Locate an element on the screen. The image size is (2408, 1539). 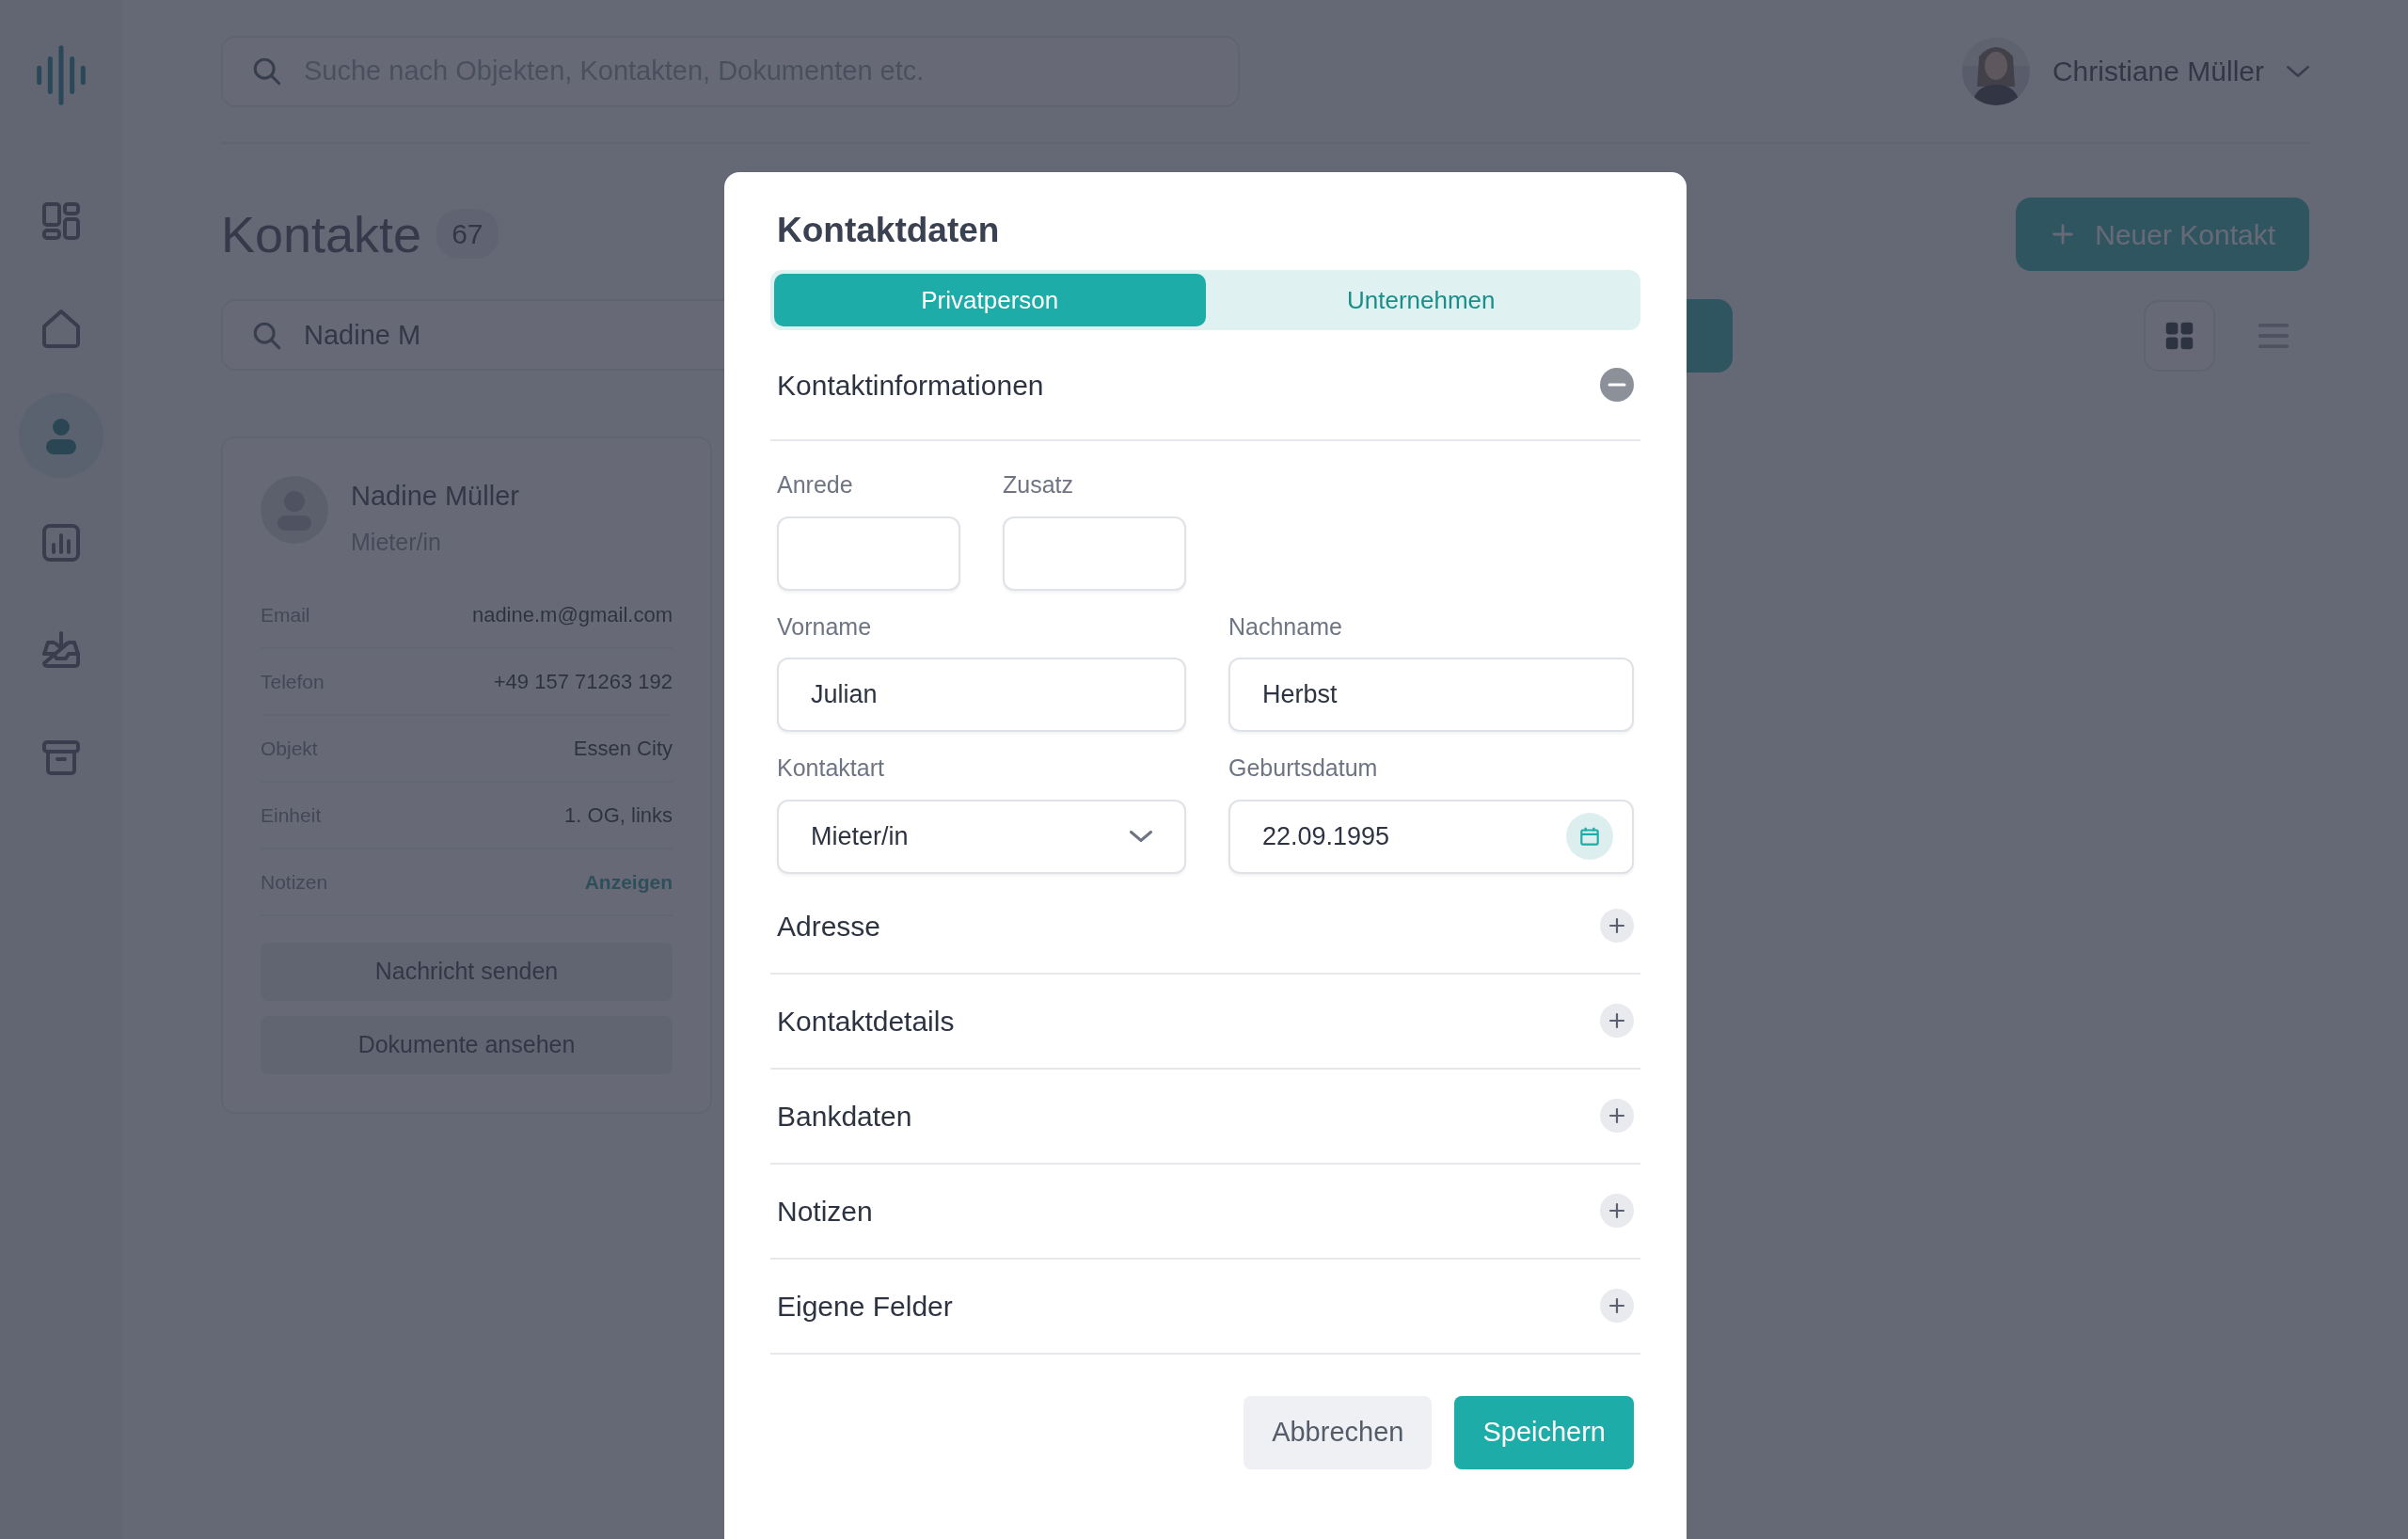
select-field: Mieter/in is located at coordinates (982, 836).